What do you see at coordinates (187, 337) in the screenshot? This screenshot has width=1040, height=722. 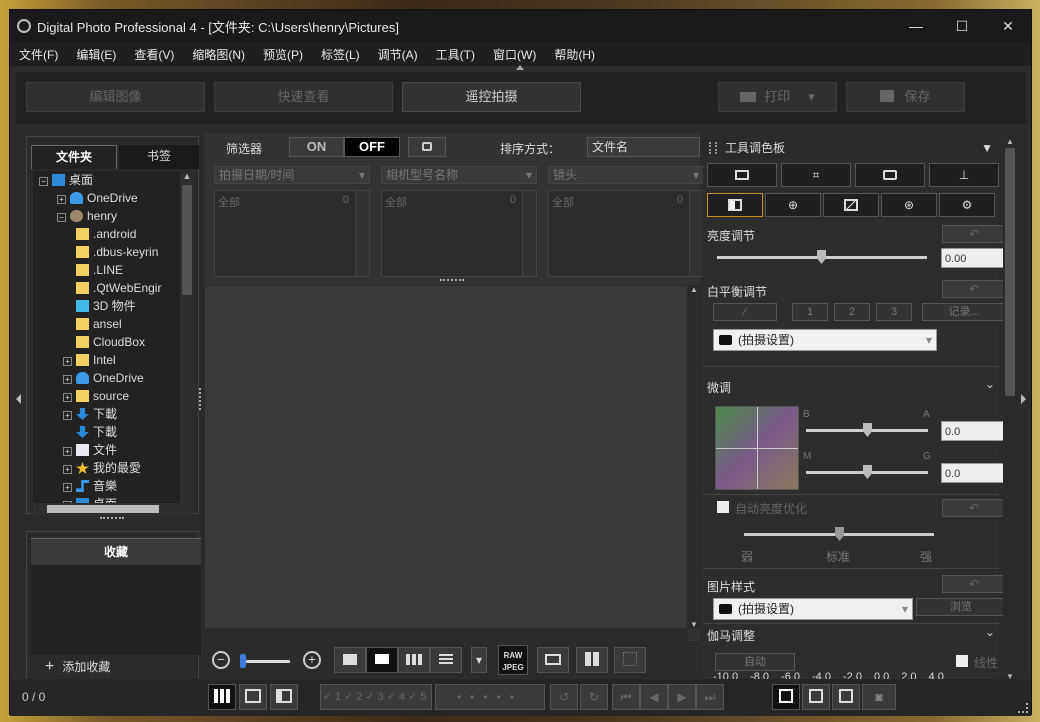 I see `tree-vertical-scrollbar: ▲` at bounding box center [187, 337].